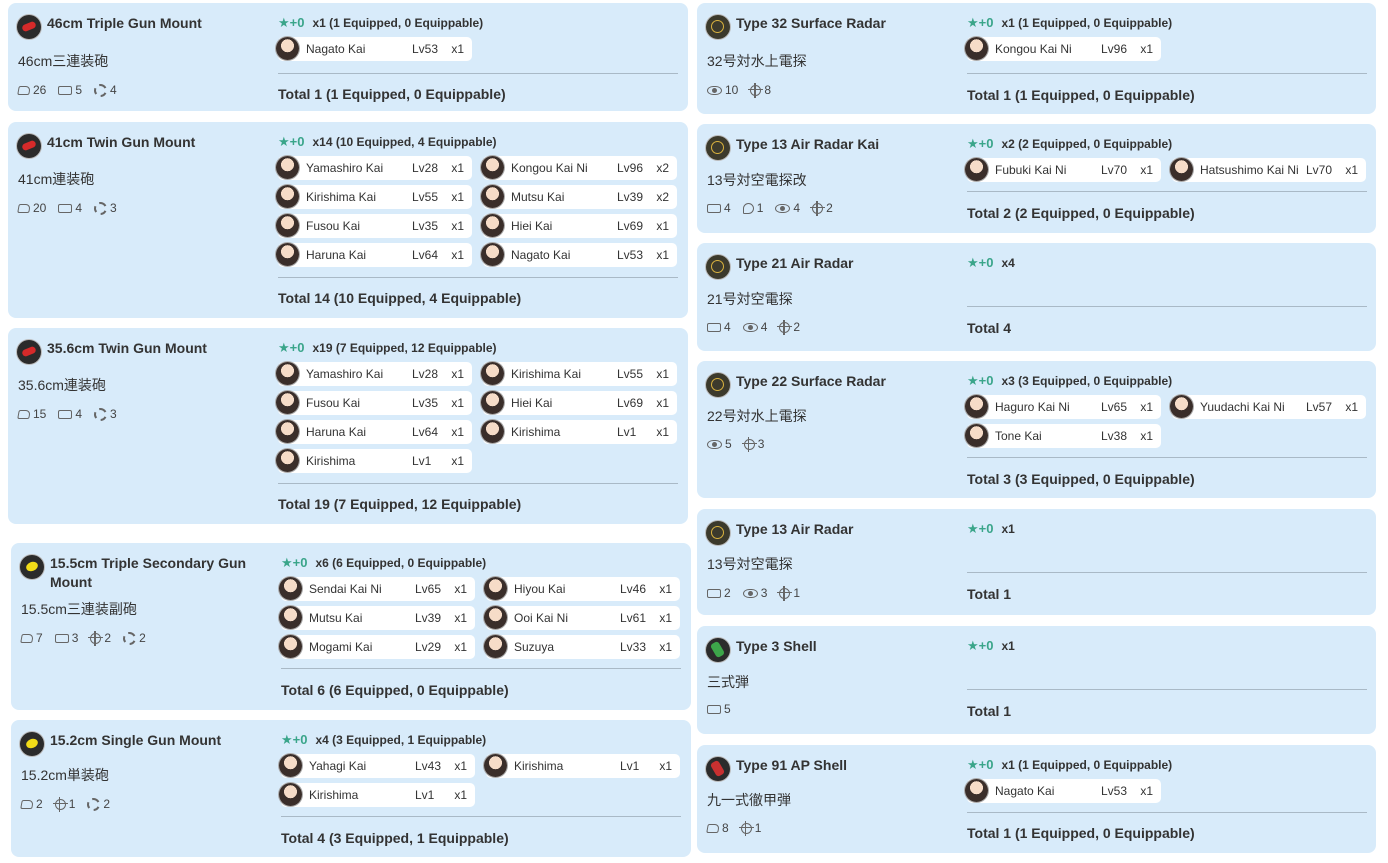  What do you see at coordinates (150, 573) in the screenshot?
I see `equipment-name: 15.5cm Triple Secondary Gun Mount` at bounding box center [150, 573].